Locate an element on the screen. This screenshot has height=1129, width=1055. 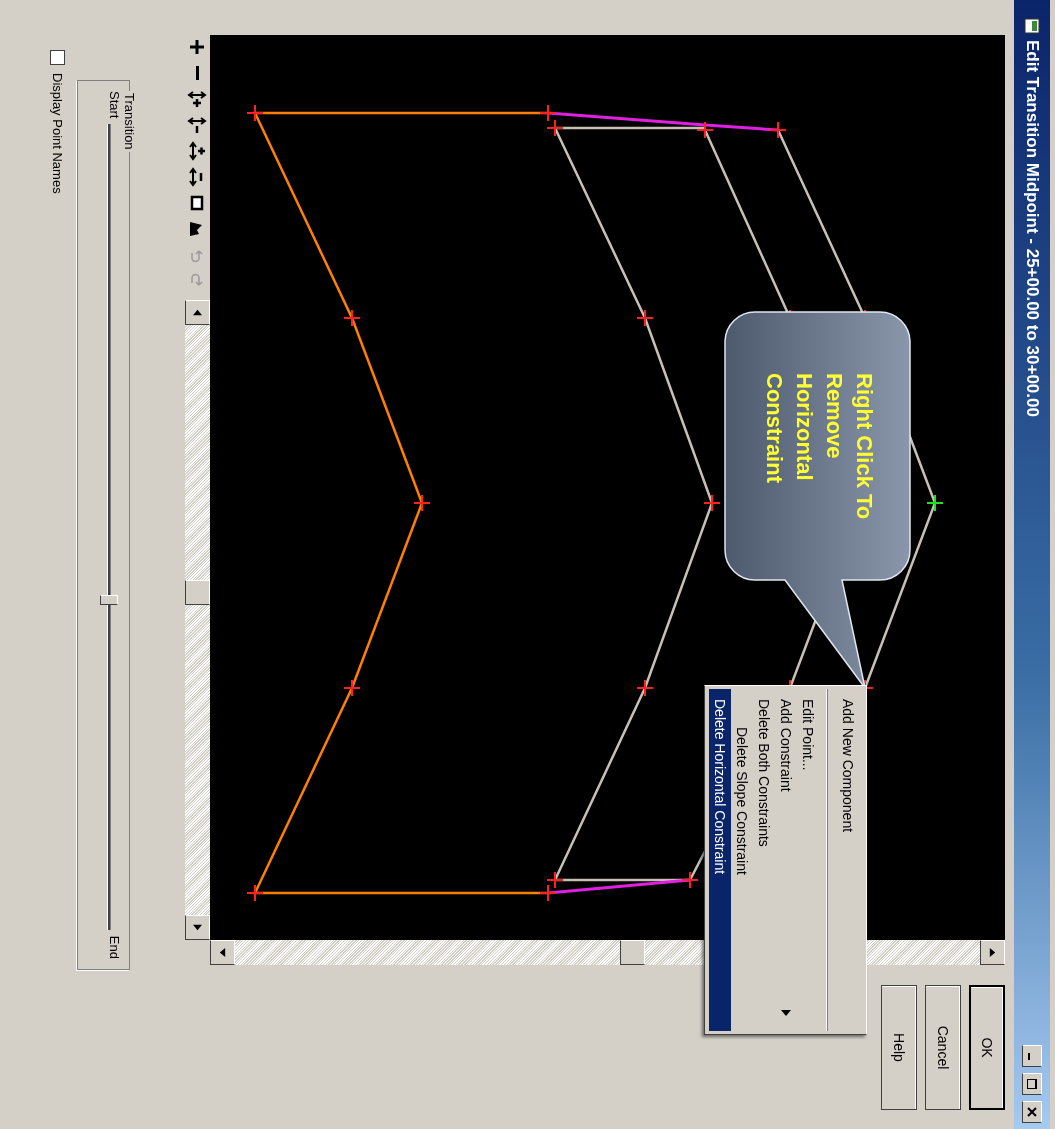
close-icon is located at coordinates (1032, 1112).